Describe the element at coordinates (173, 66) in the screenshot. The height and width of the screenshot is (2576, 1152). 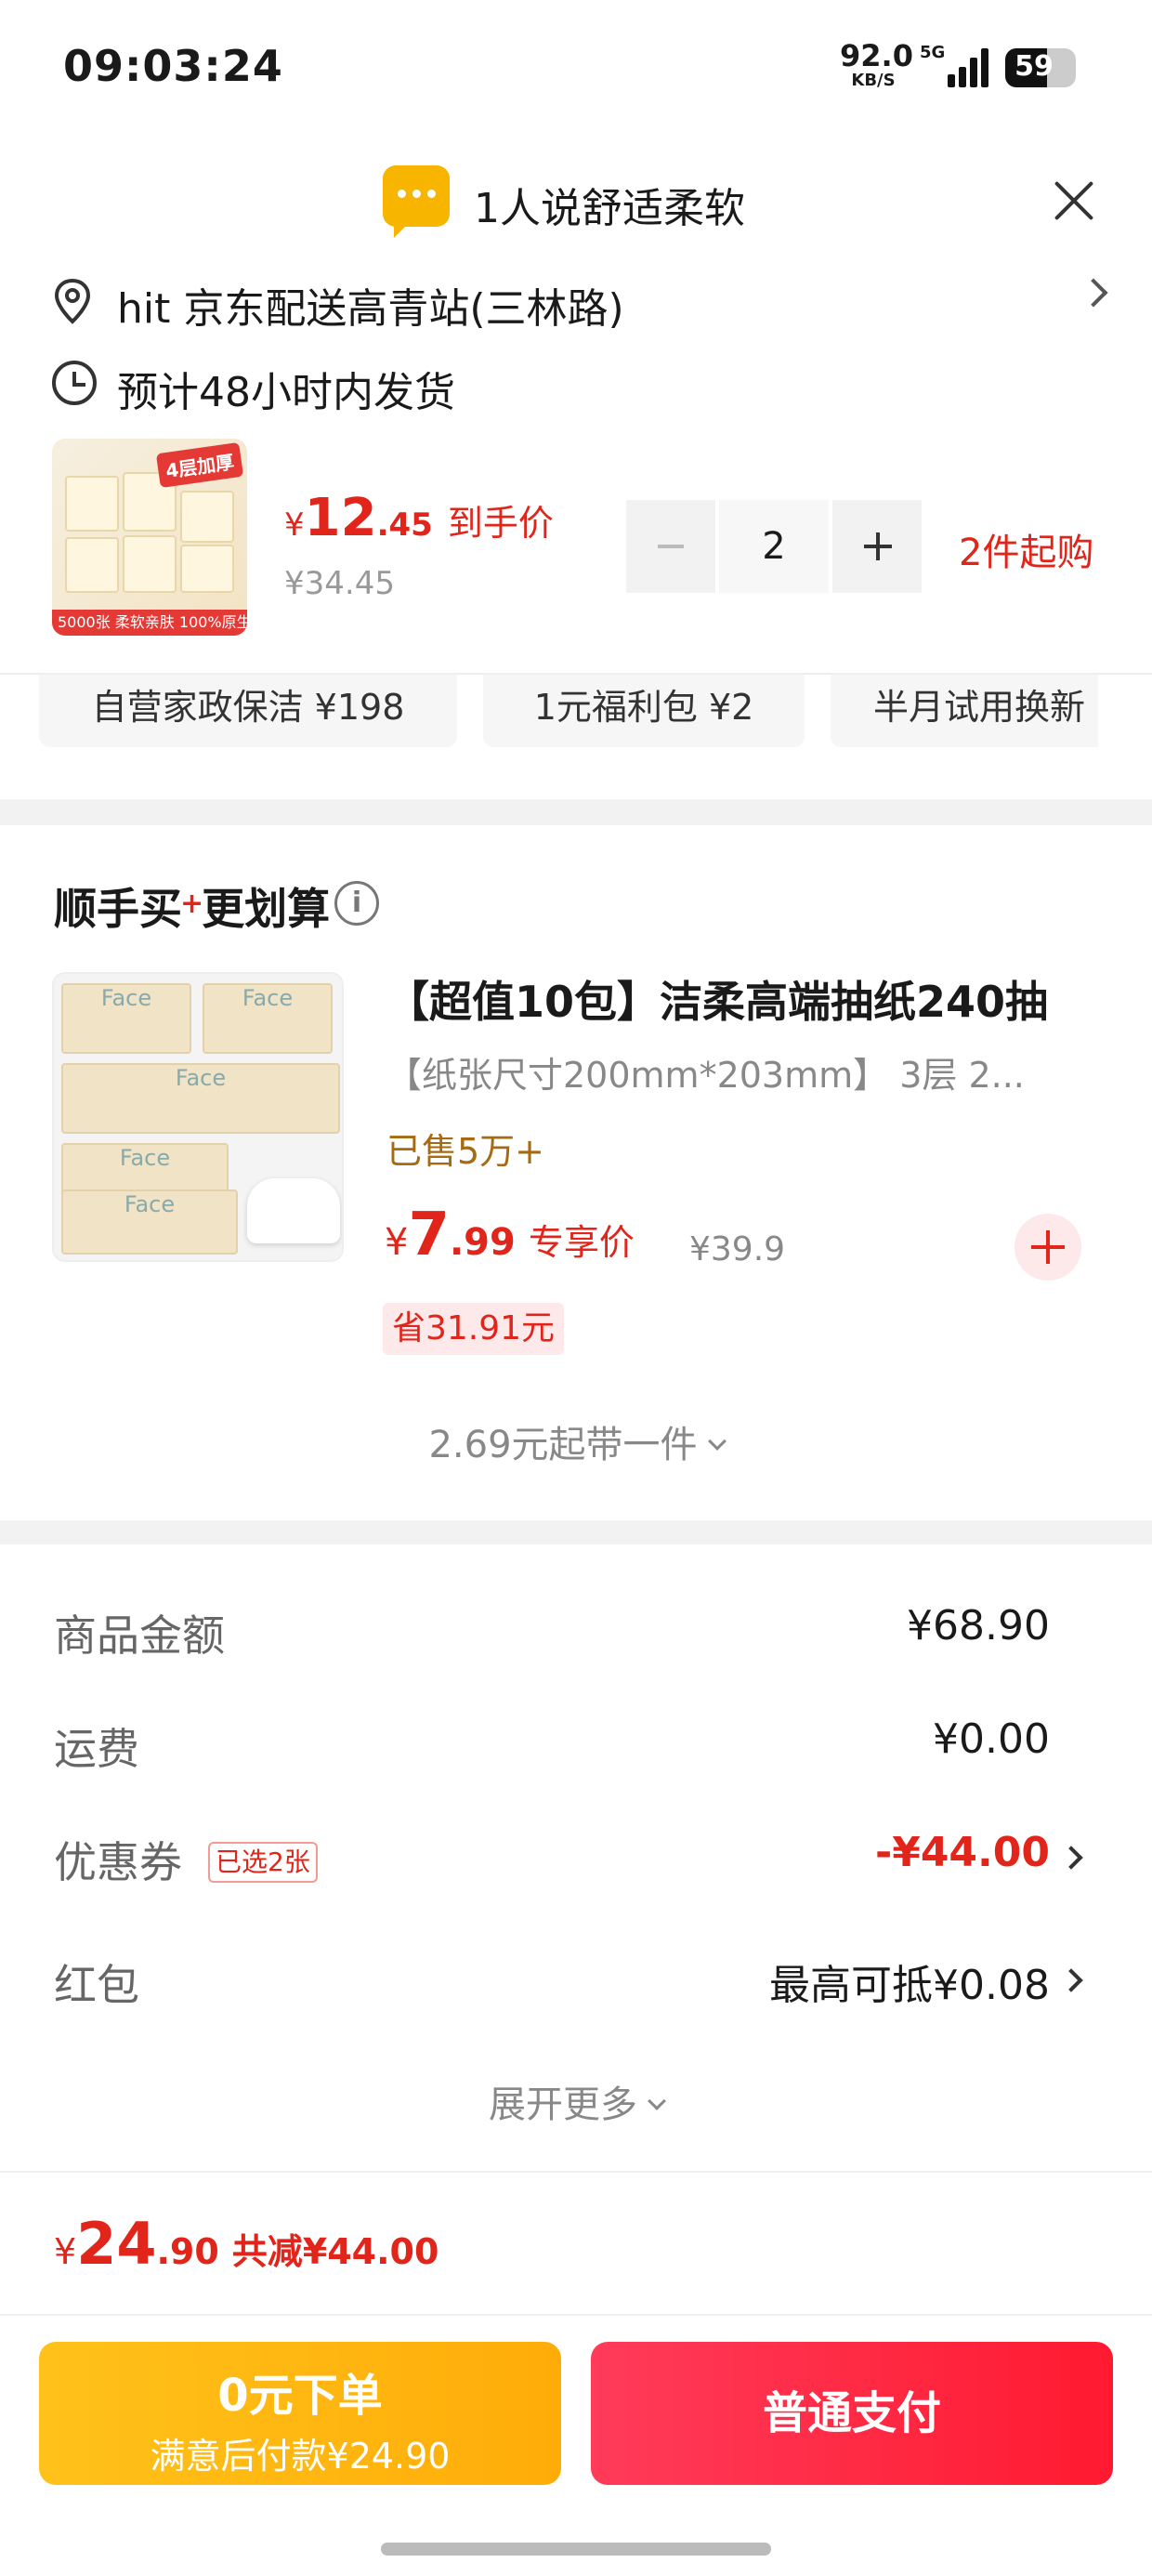
I see `status-time: 09:03:24` at that location.